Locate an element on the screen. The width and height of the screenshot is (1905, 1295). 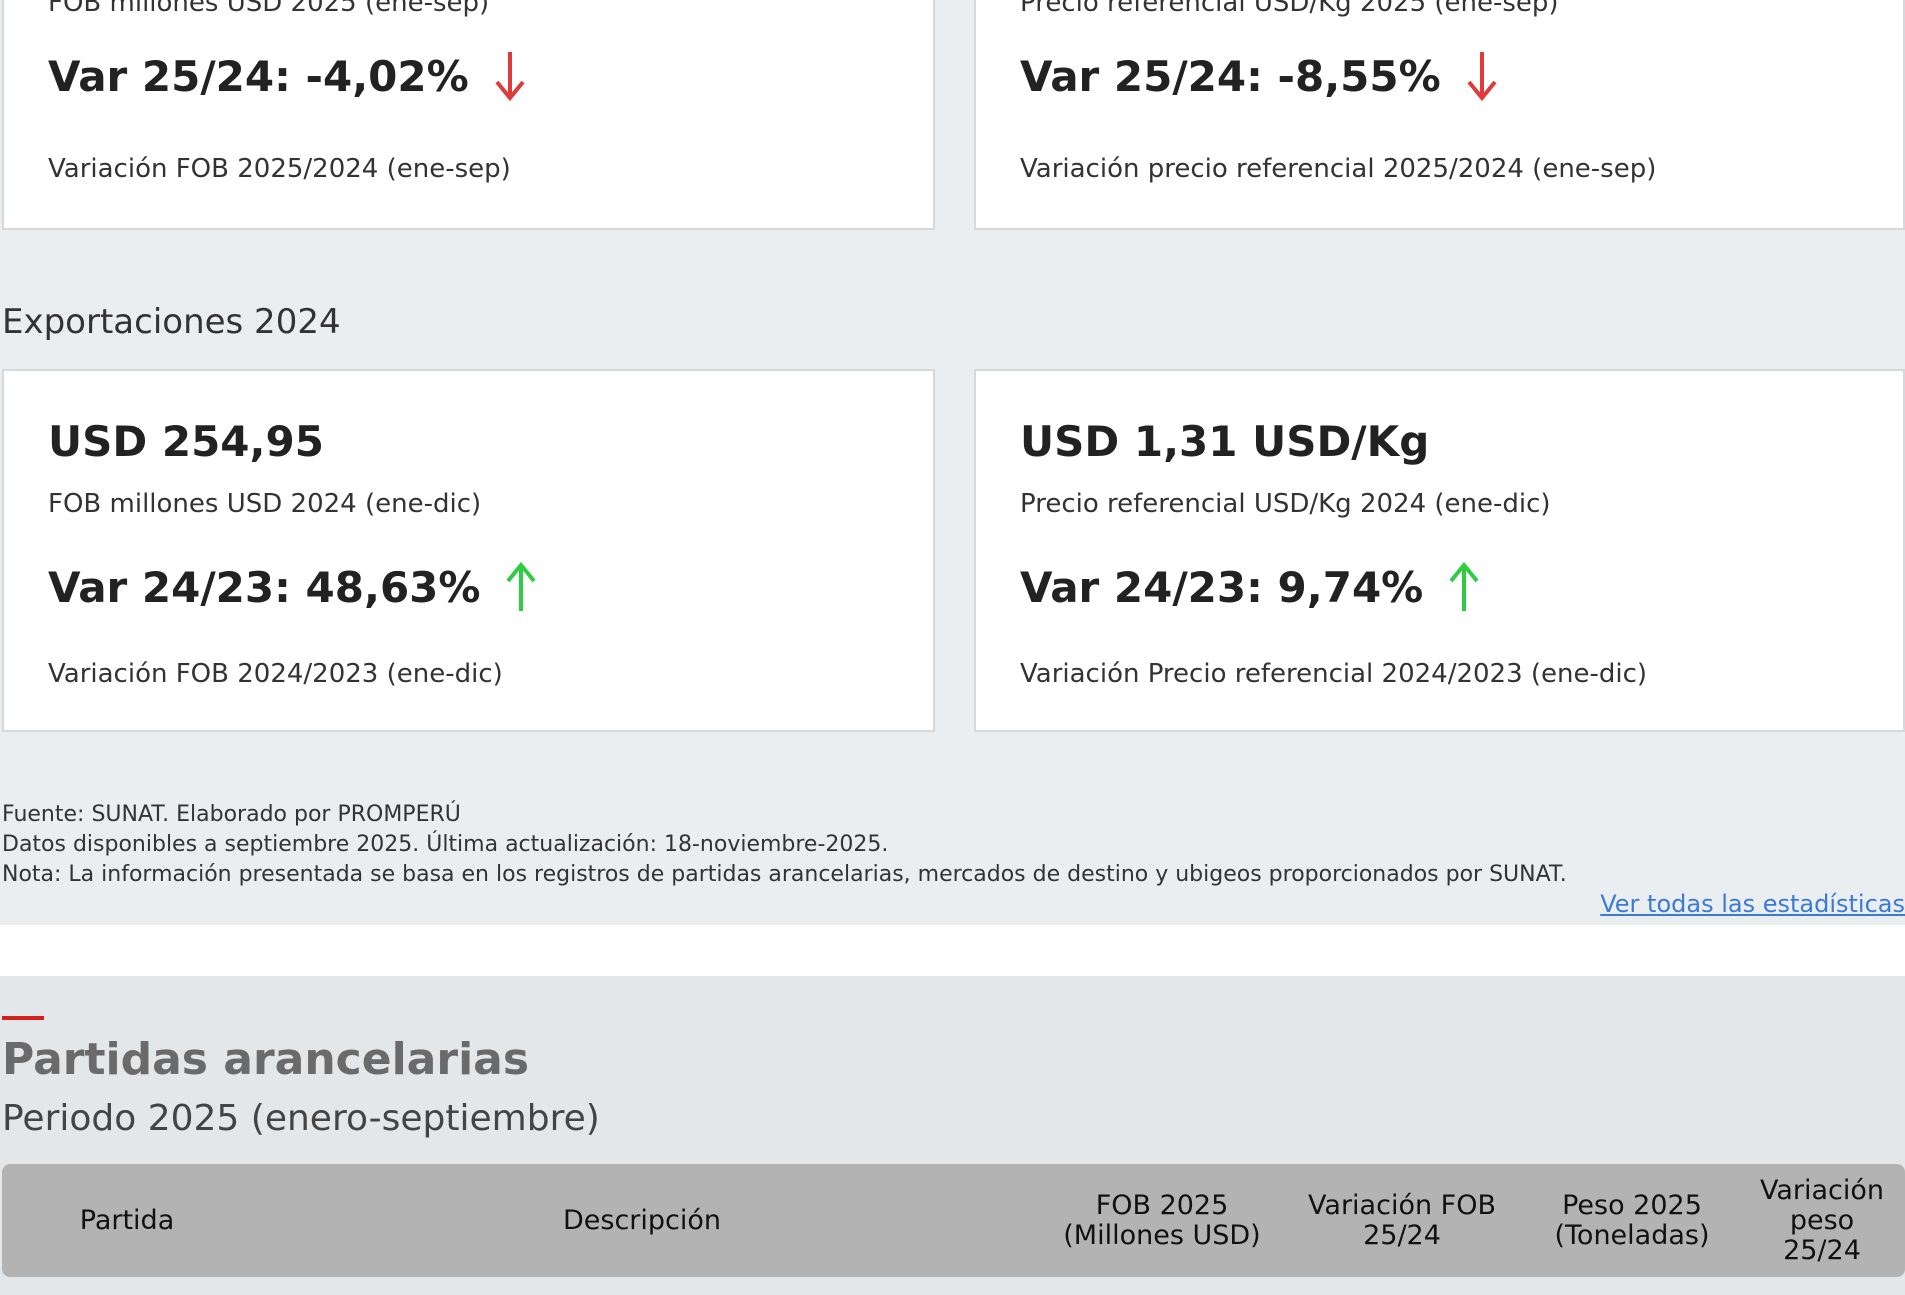
price-2024-value: USD 1,31 USD/Kg is located at coordinates (1225, 441).